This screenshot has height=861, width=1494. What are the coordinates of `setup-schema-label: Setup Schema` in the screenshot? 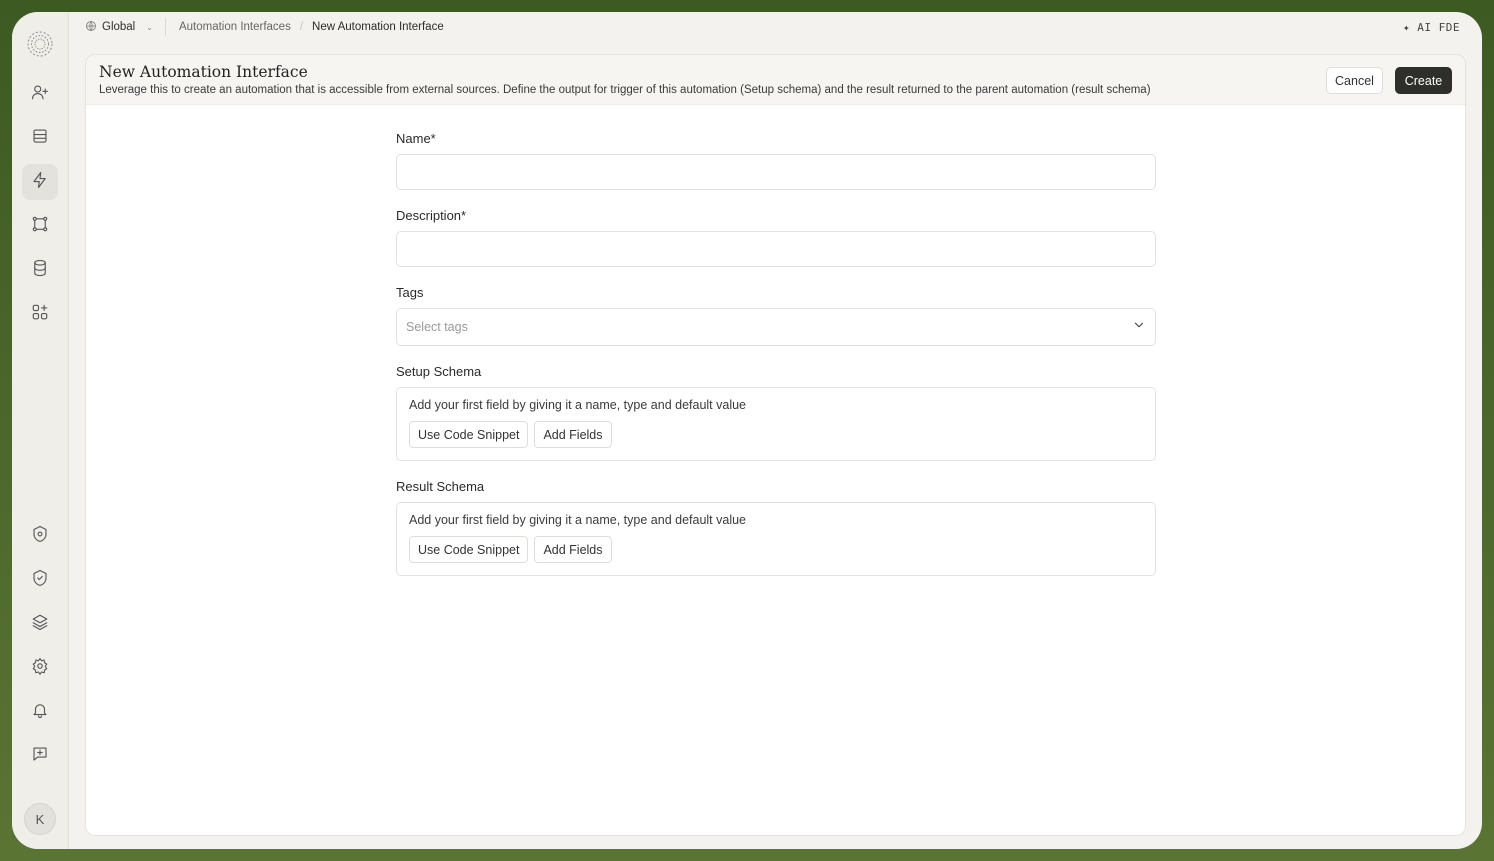 It's located at (439, 371).